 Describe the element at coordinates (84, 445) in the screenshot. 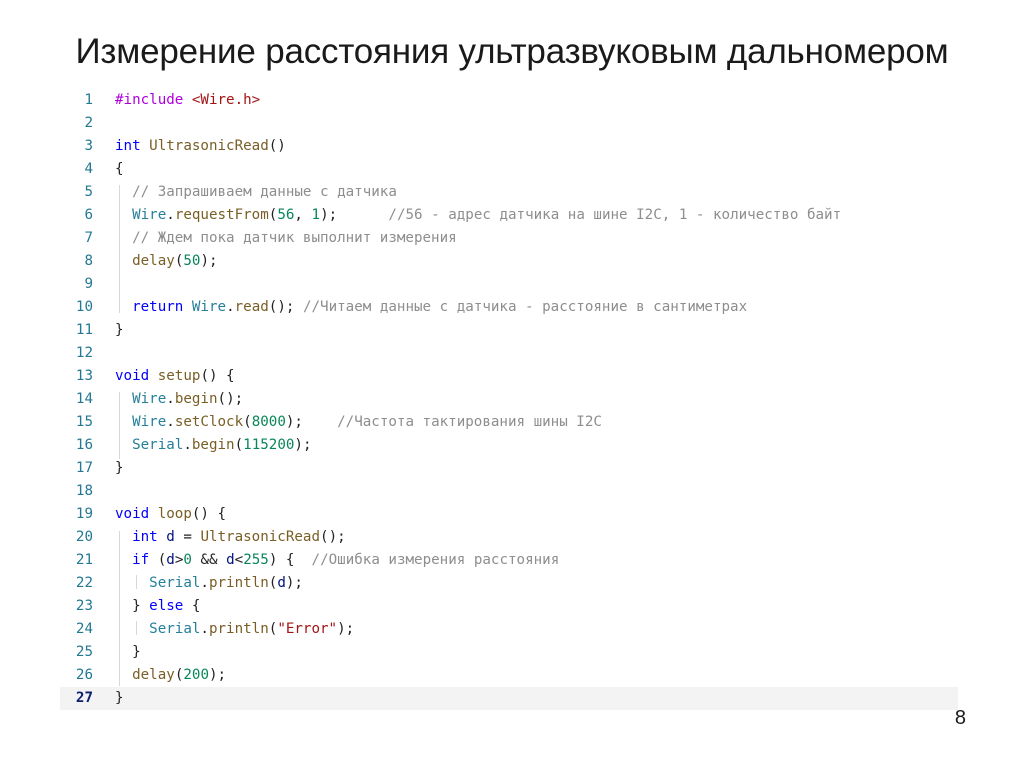

I see `line-number: 16` at that location.